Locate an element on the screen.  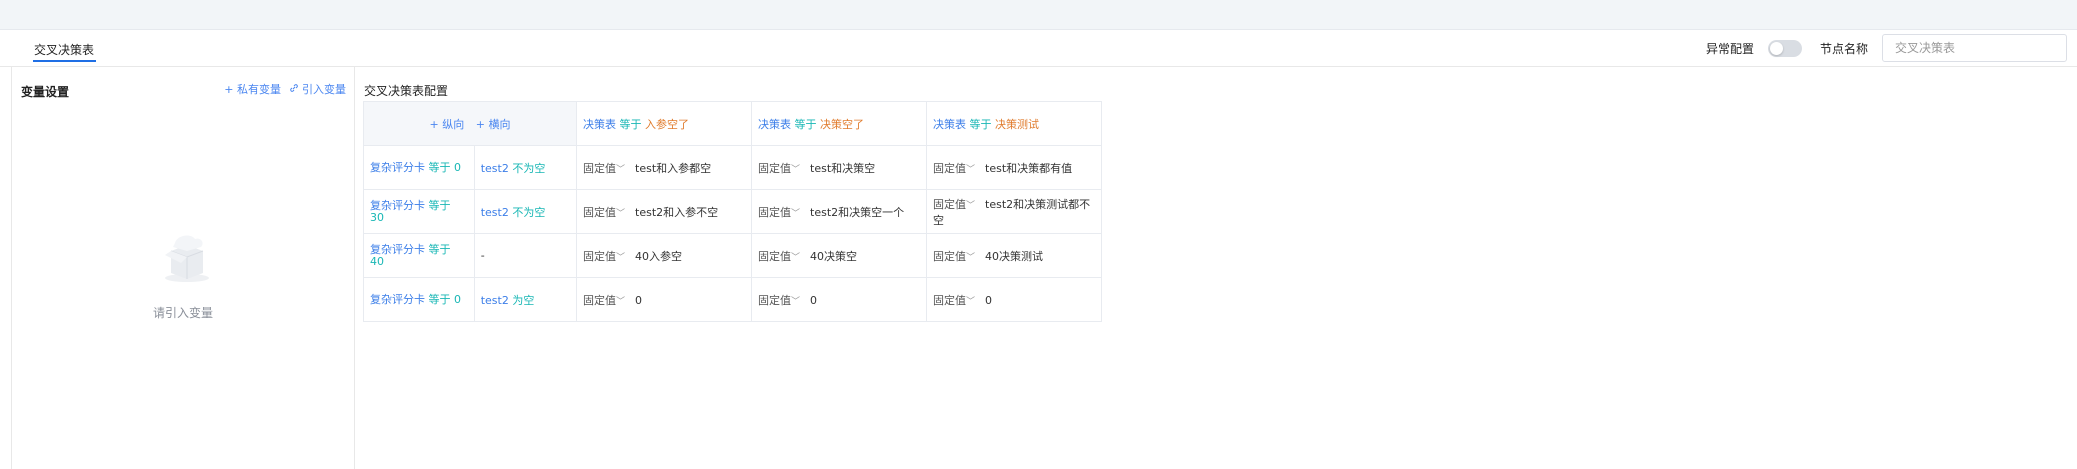
add-vertical-button: + 纵向 is located at coordinates (447, 124).